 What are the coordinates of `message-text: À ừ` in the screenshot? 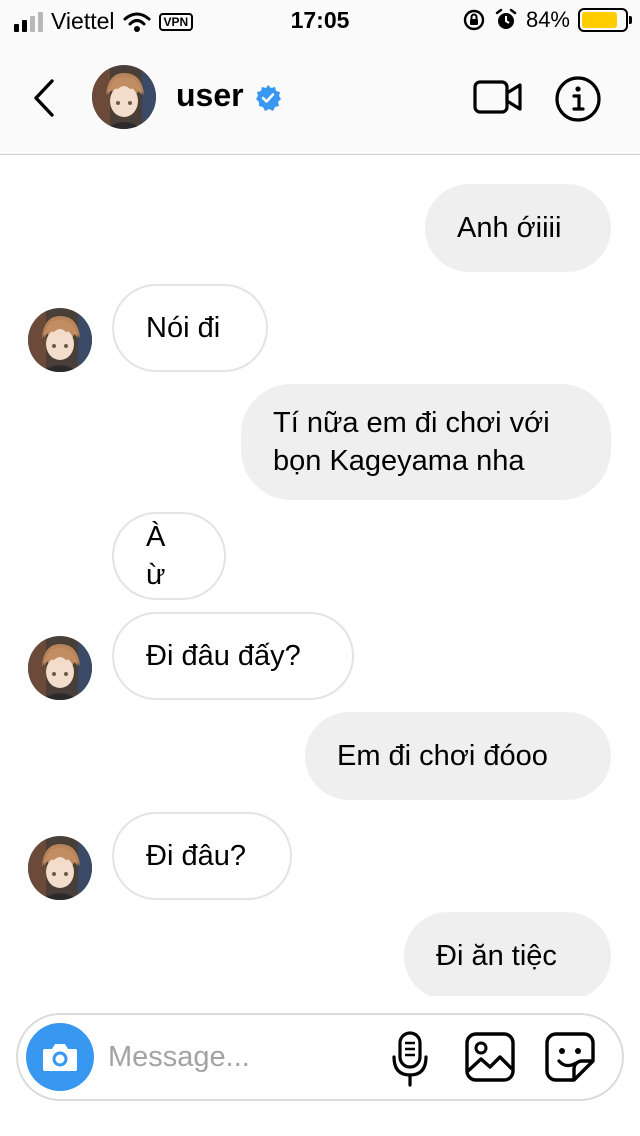 It's located at (156, 556).